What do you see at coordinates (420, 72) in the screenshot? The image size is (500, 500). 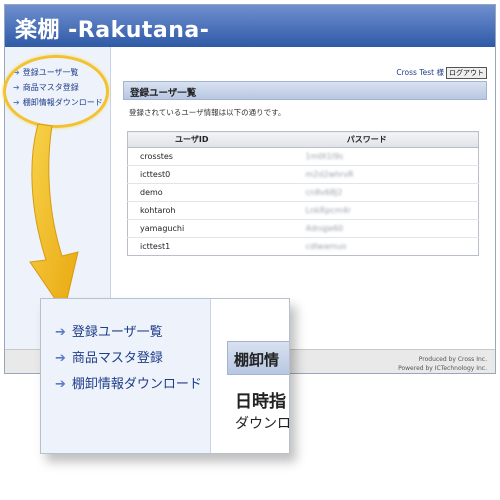 I see `user-name: Cross Test 様` at bounding box center [420, 72].